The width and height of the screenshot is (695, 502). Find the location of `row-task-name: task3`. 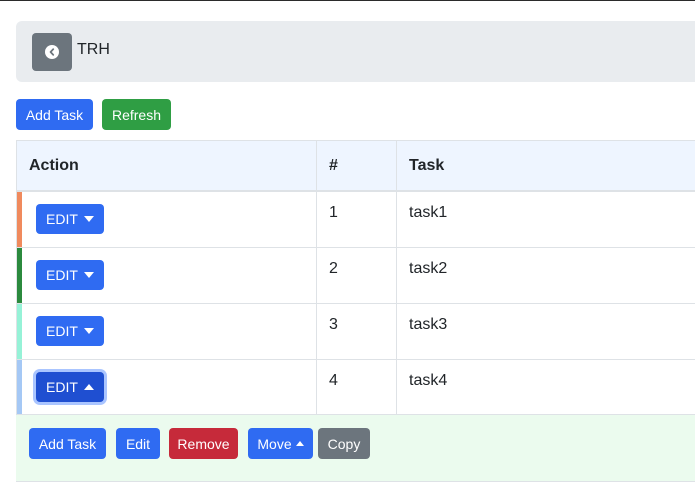

row-task-name: task3 is located at coordinates (428, 324).